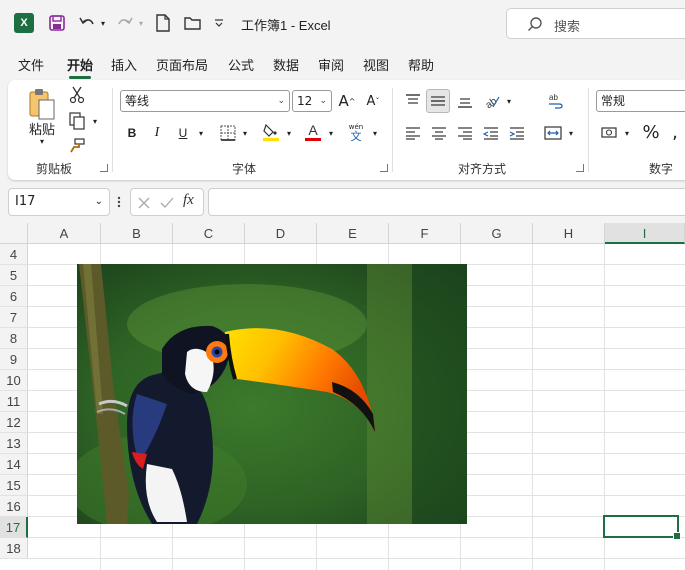 The width and height of the screenshot is (685, 570). What do you see at coordinates (228, 133) in the screenshot?
I see `borders-icon` at bounding box center [228, 133].